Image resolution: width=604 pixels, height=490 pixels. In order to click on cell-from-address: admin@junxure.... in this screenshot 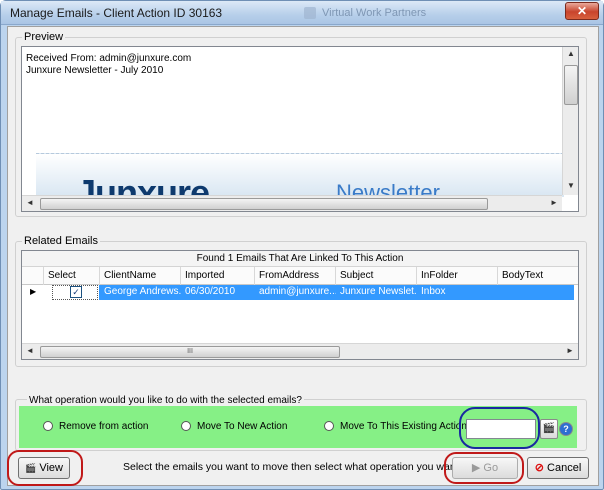, I will do `click(295, 292)`.